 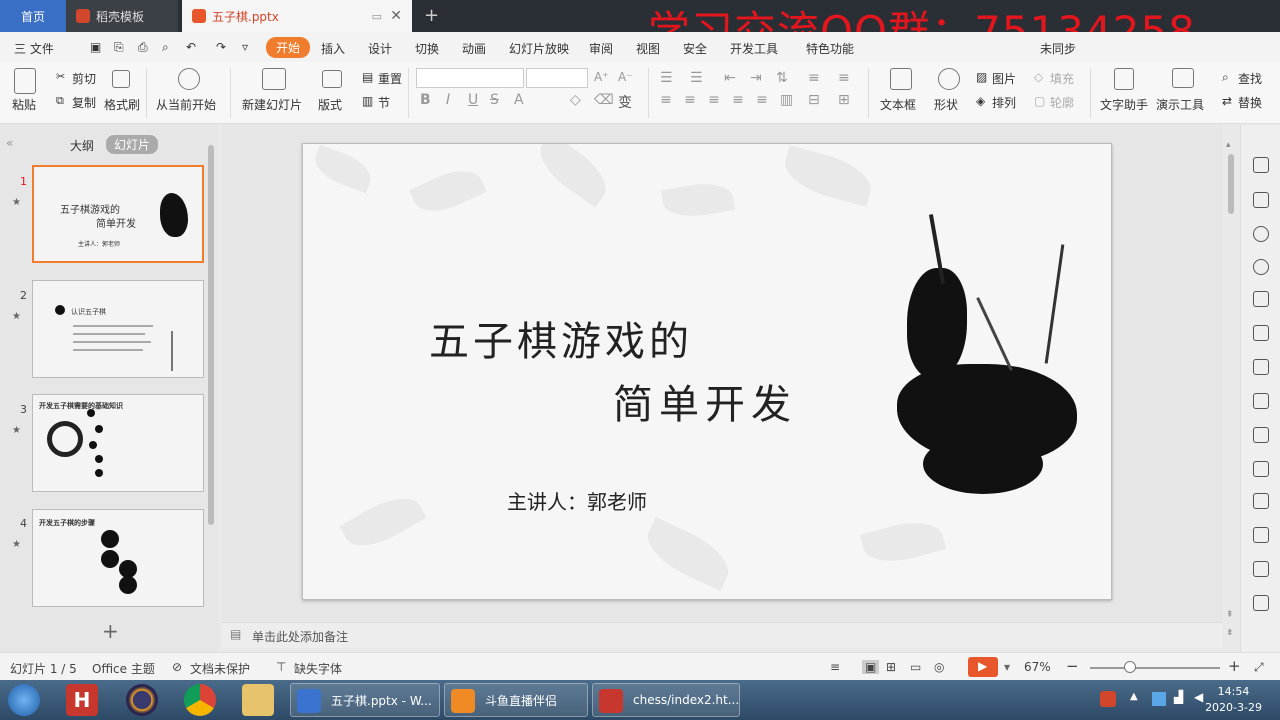 I want to click on section-icon: ▥, so click(x=367, y=101).